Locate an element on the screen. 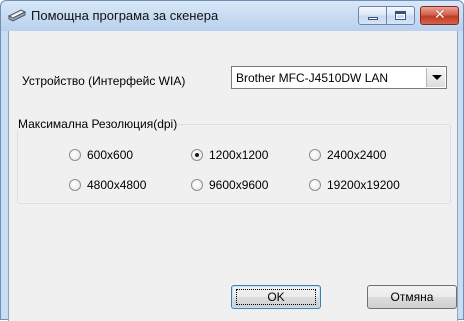 The image size is (464, 321). close-icon: ✕ is located at coordinates (440, 15).